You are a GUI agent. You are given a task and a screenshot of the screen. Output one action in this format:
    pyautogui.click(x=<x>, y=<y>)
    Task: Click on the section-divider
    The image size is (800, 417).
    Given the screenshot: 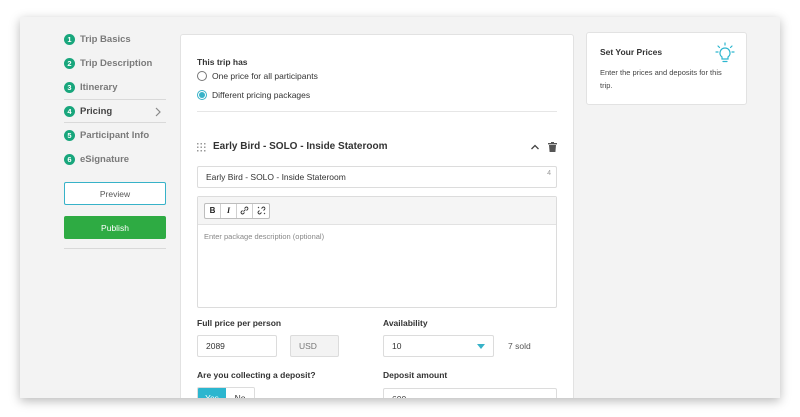 What is the action you would take?
    pyautogui.click(x=377, y=111)
    